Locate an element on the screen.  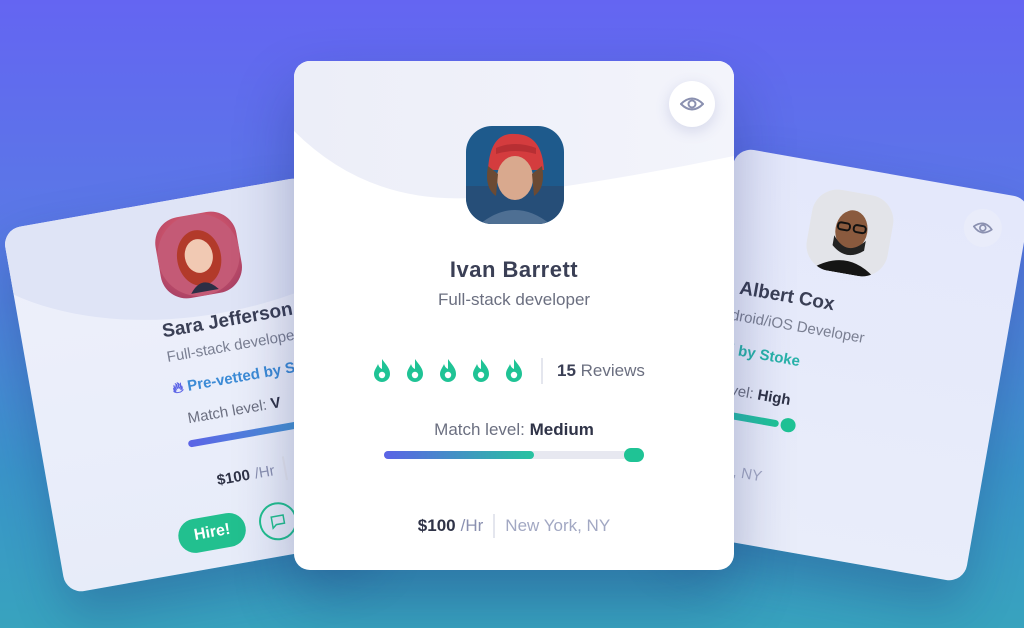
location: New York, NY is located at coordinates (558, 525).